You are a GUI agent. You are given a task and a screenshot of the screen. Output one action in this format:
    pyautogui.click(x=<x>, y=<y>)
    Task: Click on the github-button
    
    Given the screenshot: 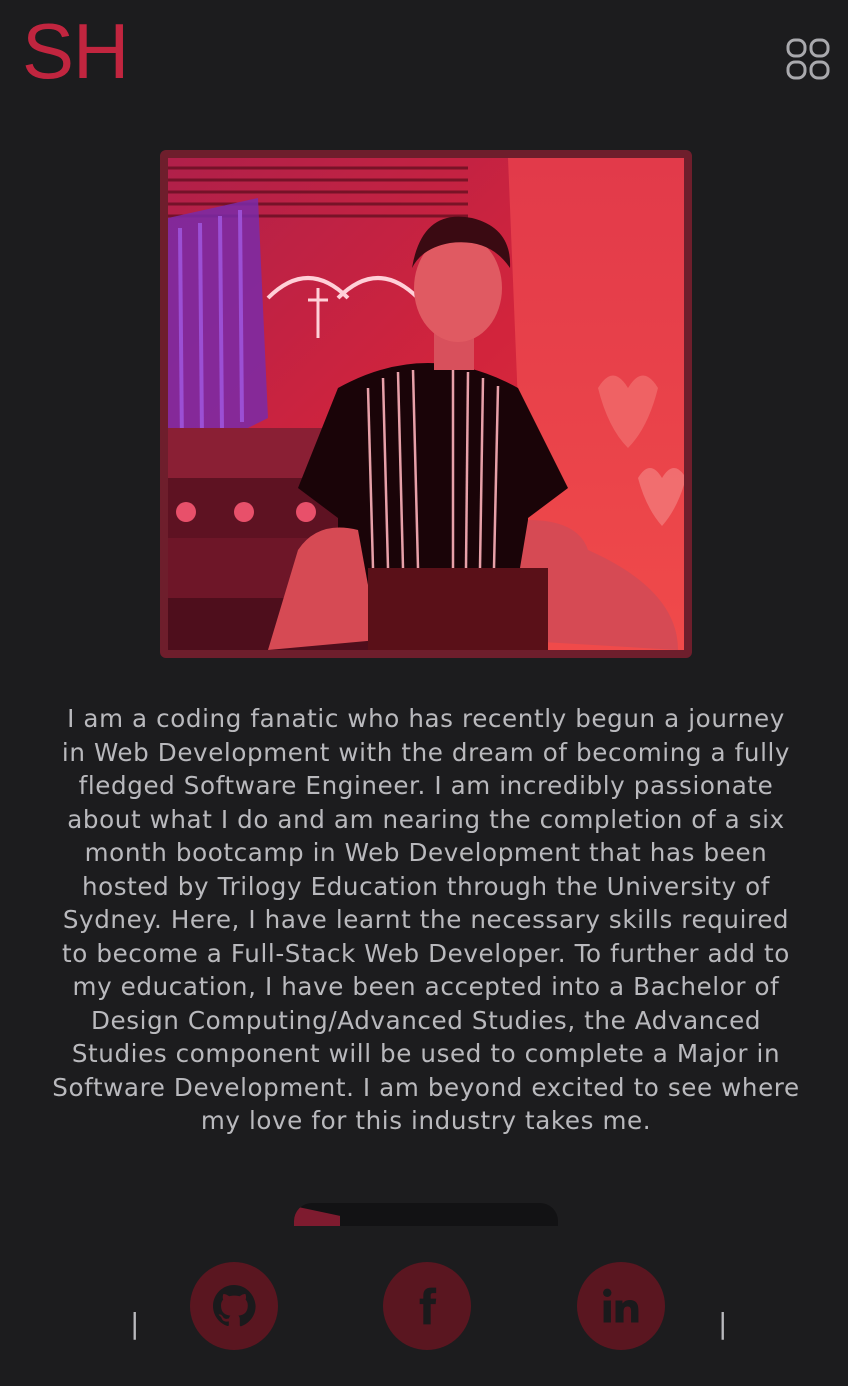 What is the action you would take?
    pyautogui.click(x=234, y=1306)
    